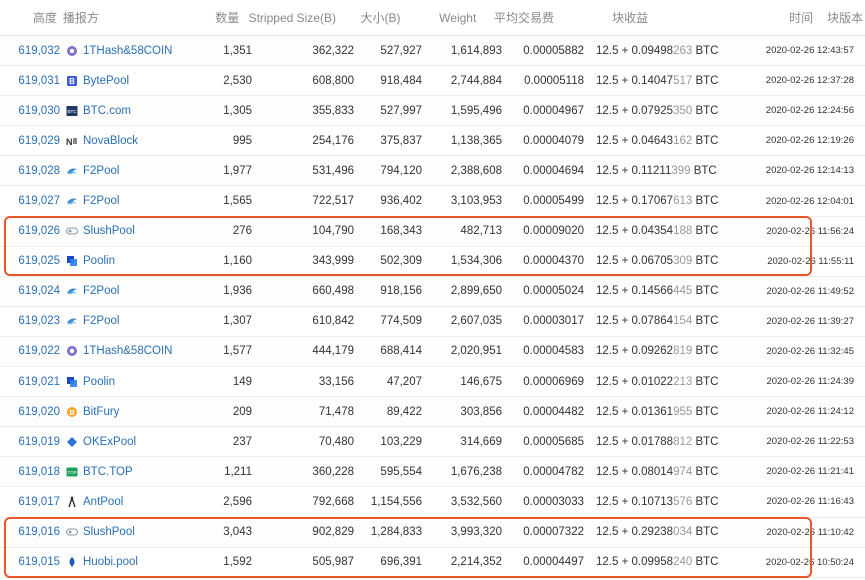 This screenshot has width=865, height=580. Describe the element at coordinates (136, 412) in the screenshot. I see `pool-cell: B BitFury` at that location.